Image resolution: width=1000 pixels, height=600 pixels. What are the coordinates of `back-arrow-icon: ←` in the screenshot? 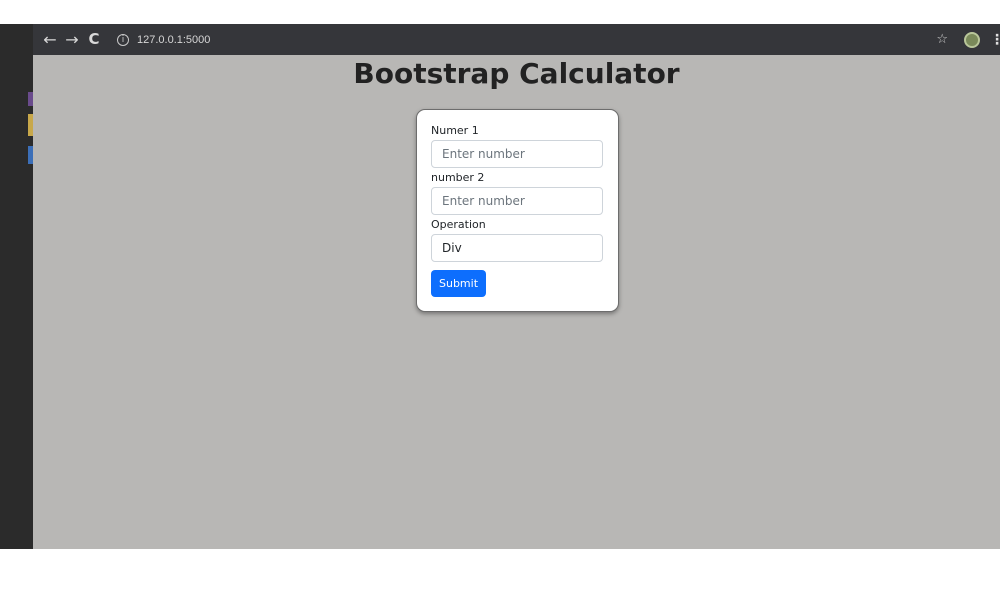 It's located at (50, 39).